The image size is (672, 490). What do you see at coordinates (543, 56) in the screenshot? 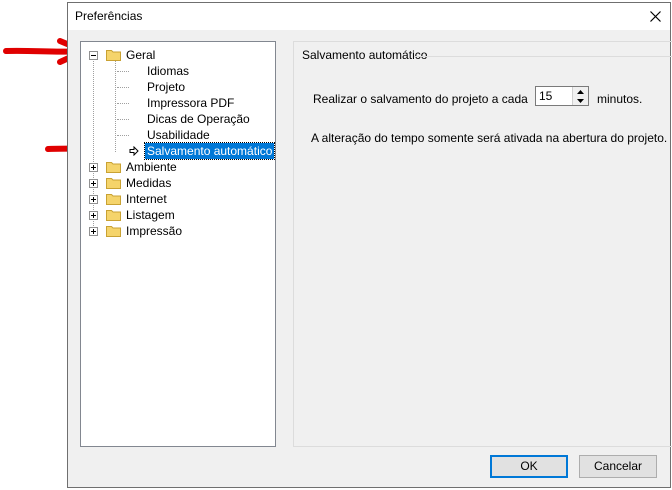
I see `group-divider` at bounding box center [543, 56].